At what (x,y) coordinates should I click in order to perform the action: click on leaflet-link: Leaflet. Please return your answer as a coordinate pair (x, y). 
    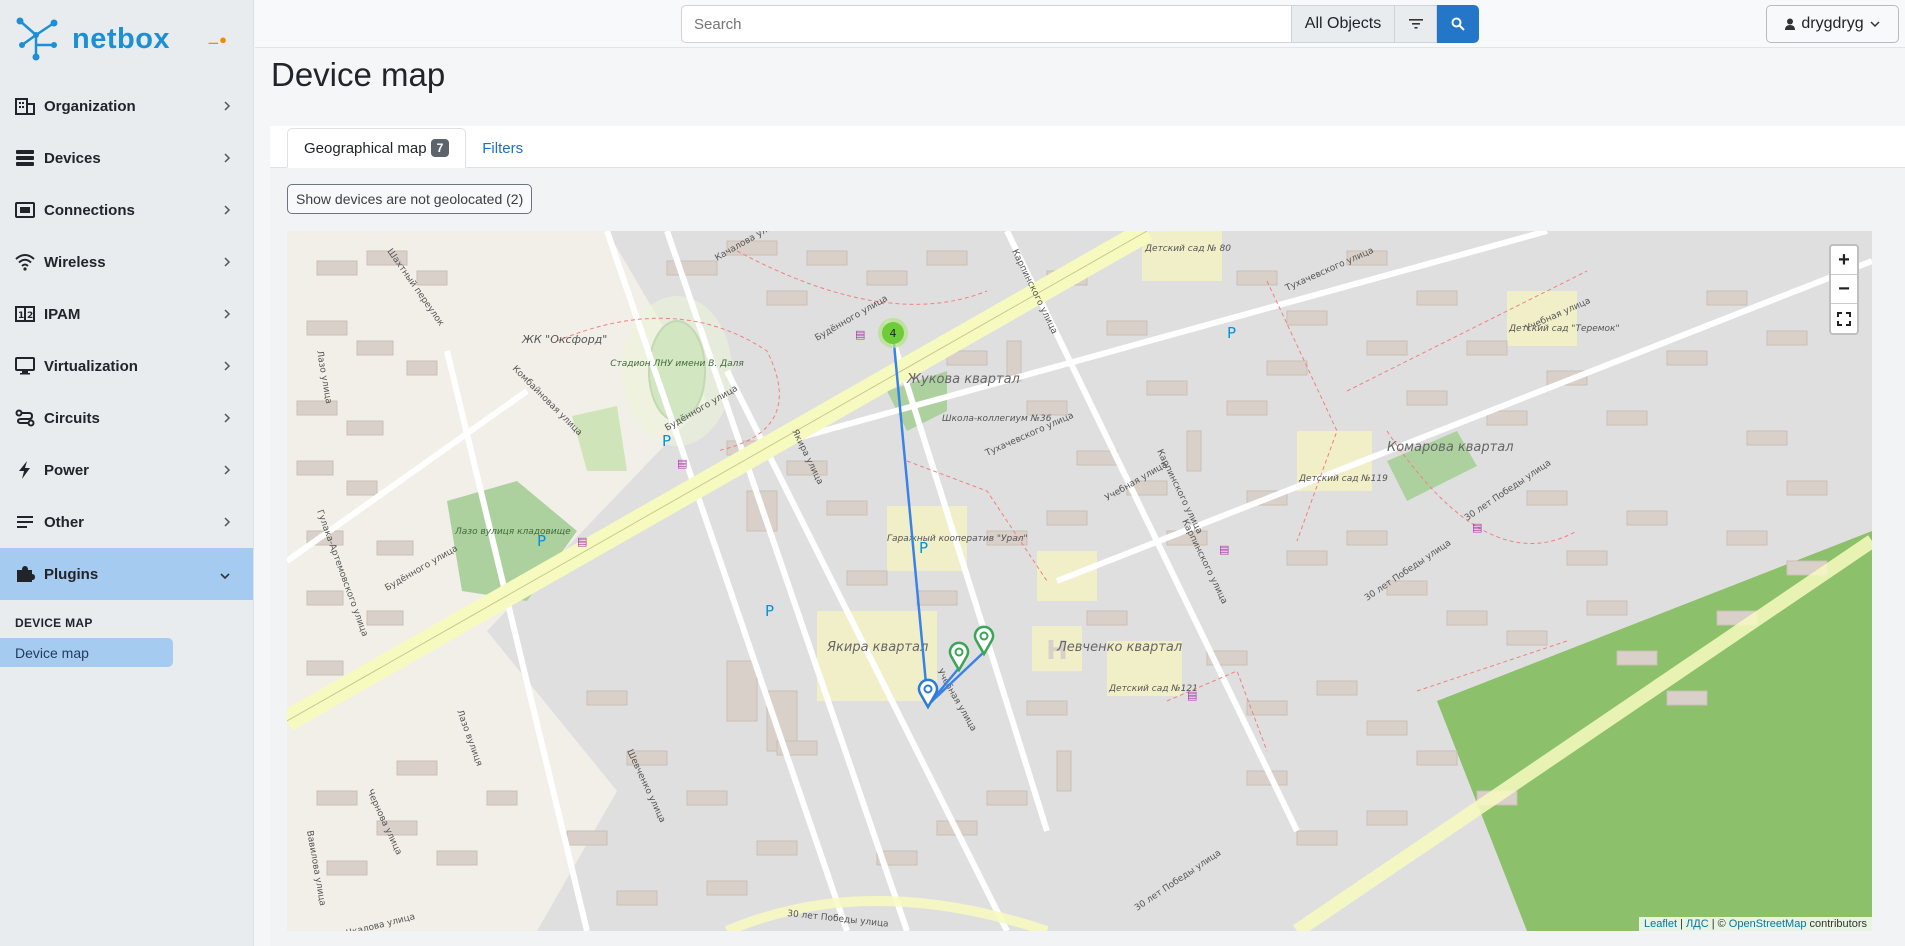
    Looking at the image, I should click on (1660, 924).